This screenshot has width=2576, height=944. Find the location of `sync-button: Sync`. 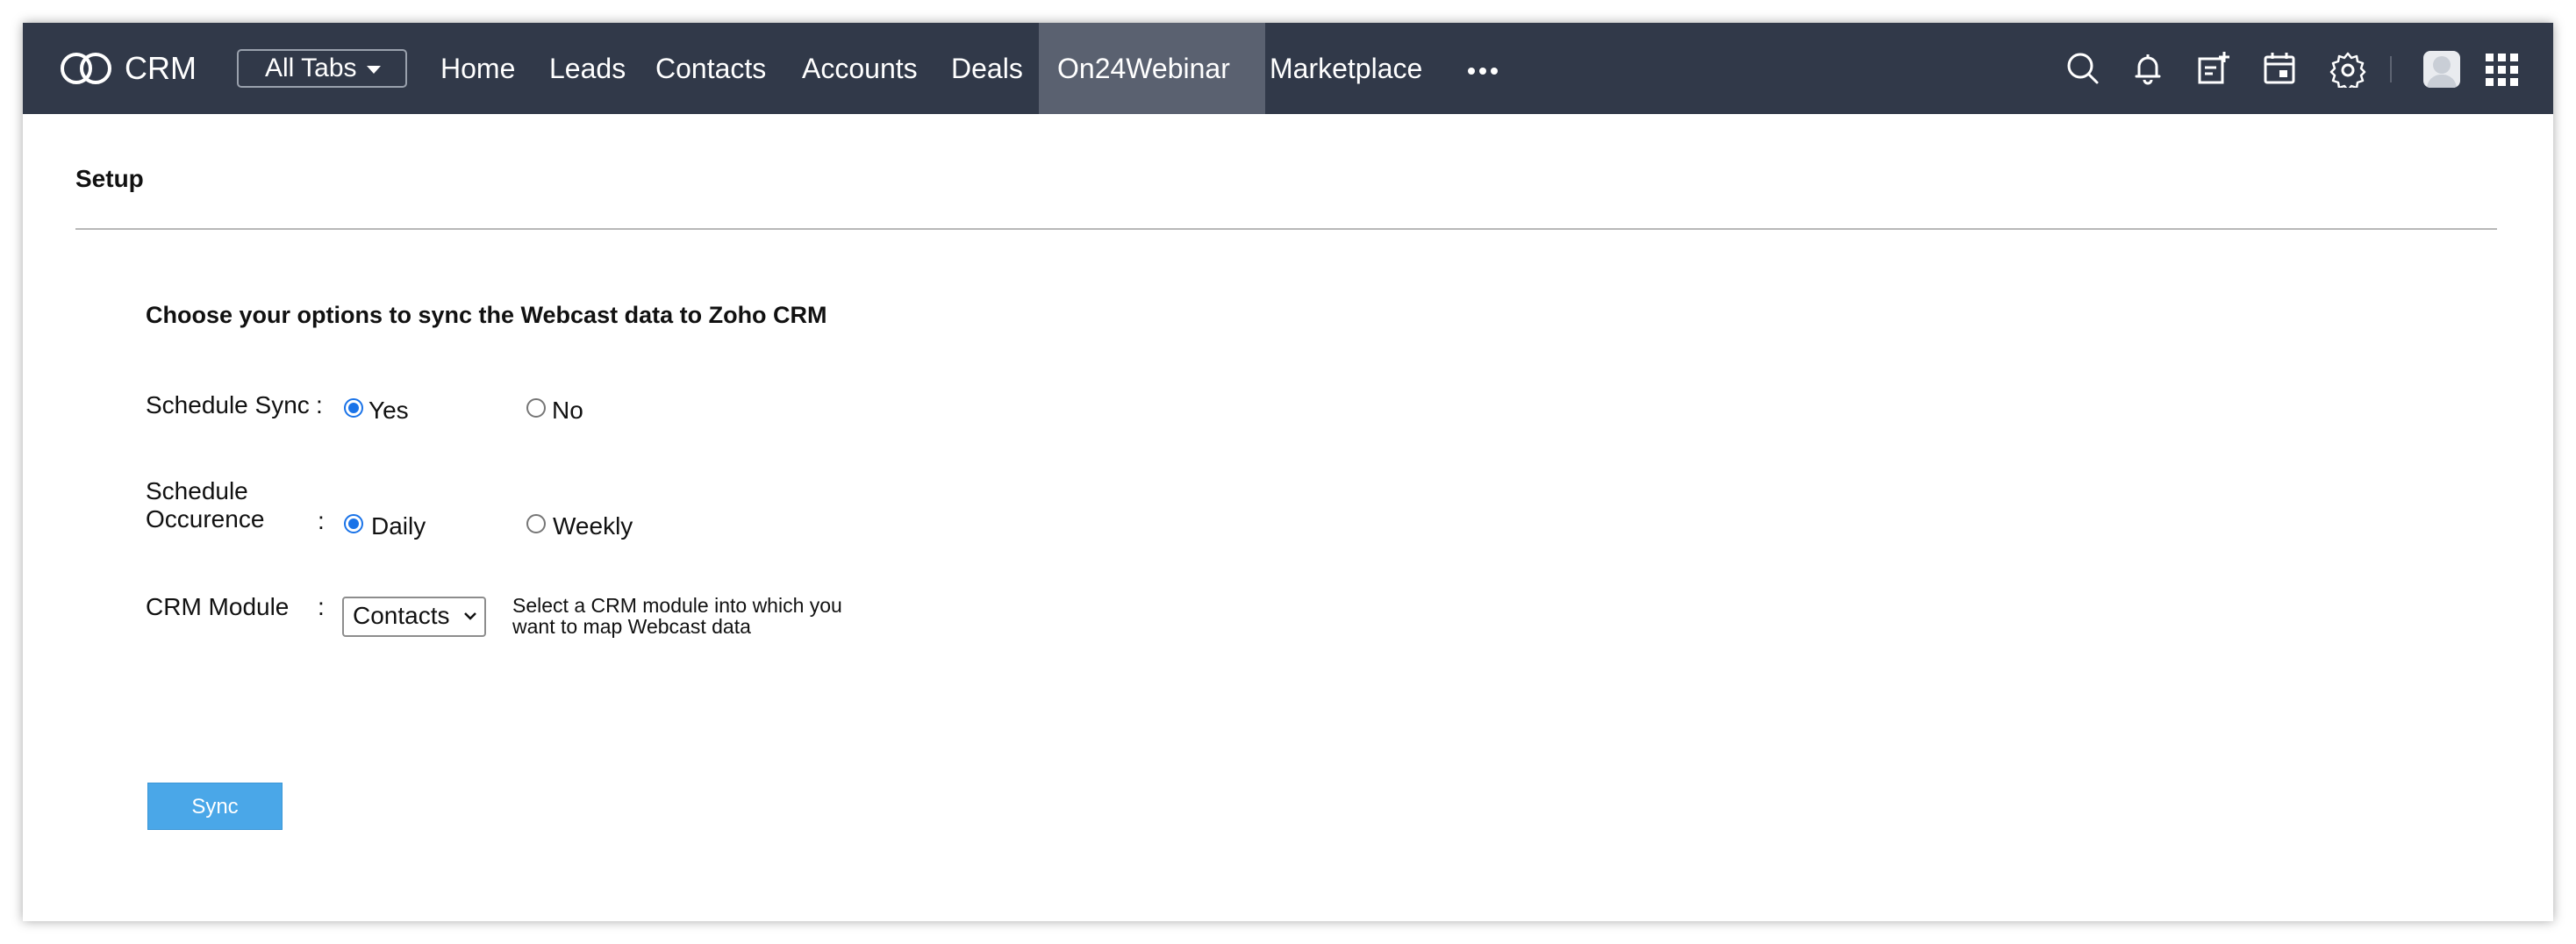

sync-button: Sync is located at coordinates (215, 807).